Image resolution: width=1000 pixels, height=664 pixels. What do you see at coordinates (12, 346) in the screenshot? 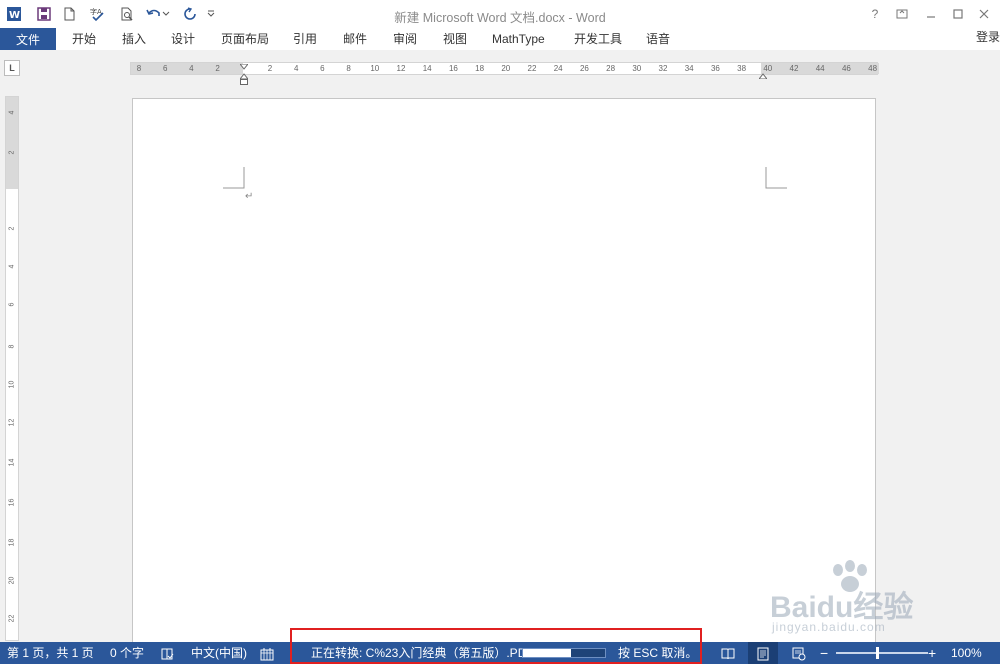
I see `vertical-ruler-number: 8` at bounding box center [12, 346].